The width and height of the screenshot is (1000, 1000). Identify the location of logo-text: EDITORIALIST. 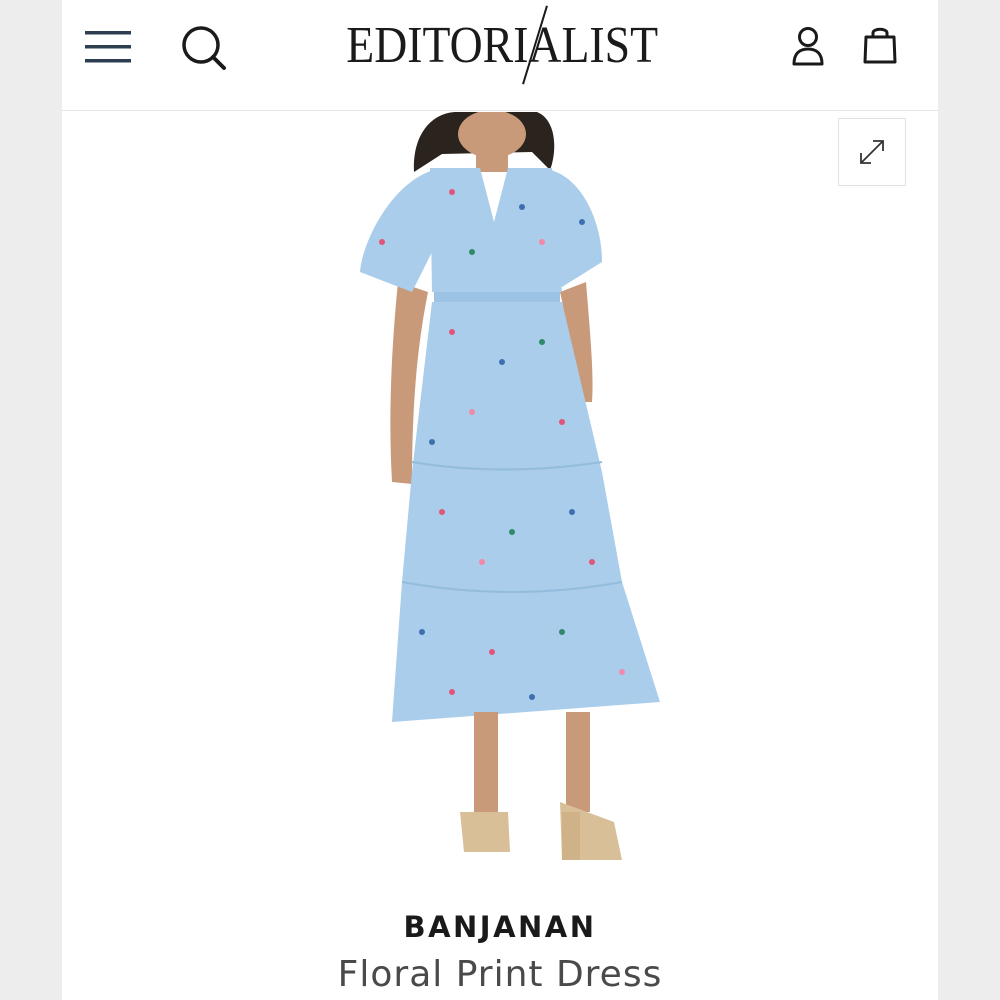
(502, 45).